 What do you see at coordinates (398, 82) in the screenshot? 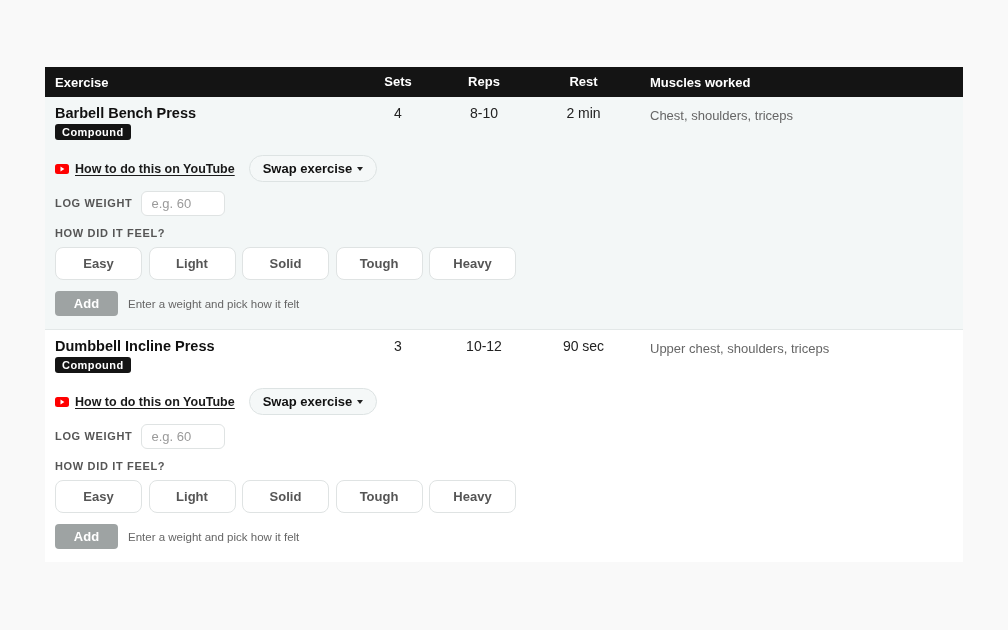
I see `column-header: Sets` at bounding box center [398, 82].